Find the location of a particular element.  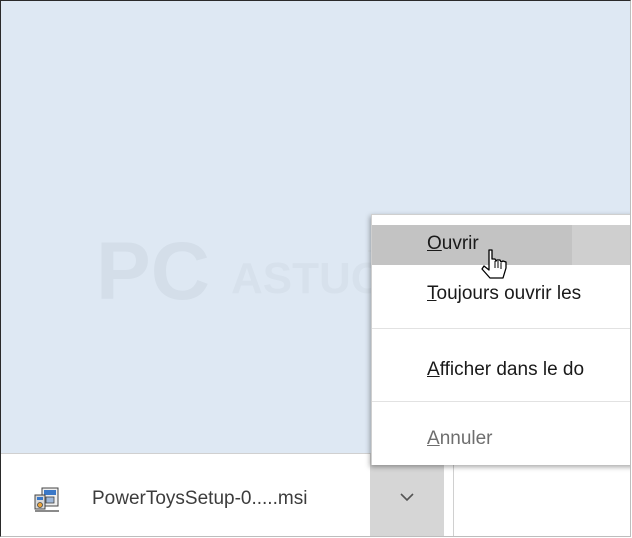

chevron-down-icon is located at coordinates (407, 497).